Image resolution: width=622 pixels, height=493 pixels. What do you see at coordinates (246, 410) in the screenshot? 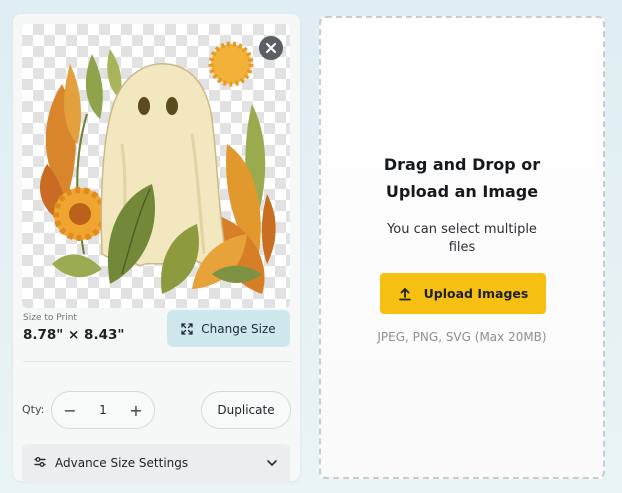
I see `duplicate-button: Duplicate` at bounding box center [246, 410].